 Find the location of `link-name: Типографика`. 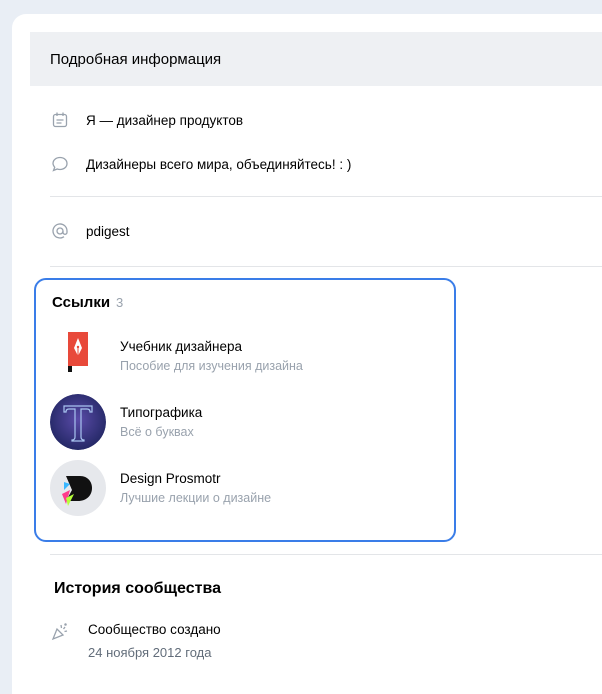

link-name: Типографика is located at coordinates (161, 412).